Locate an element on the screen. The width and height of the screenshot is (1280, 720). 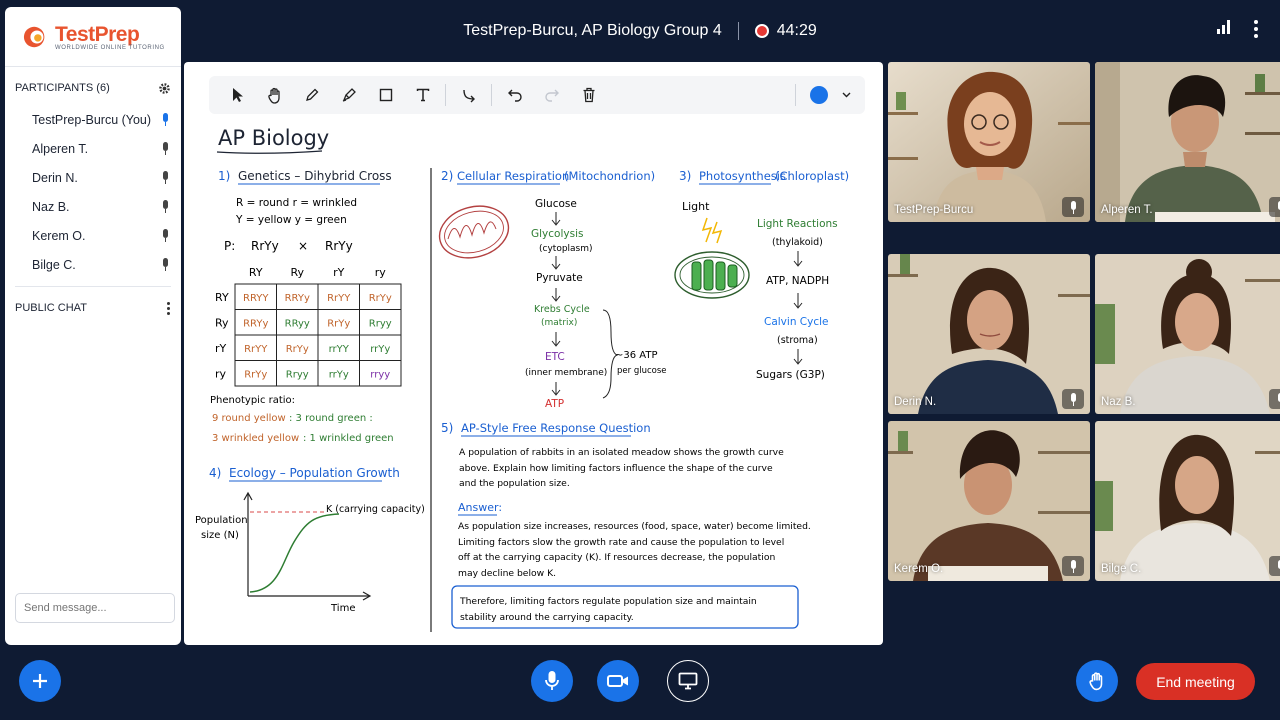
participant-item: TestPrep-Burcu (You) is located at coordinates (93, 119).